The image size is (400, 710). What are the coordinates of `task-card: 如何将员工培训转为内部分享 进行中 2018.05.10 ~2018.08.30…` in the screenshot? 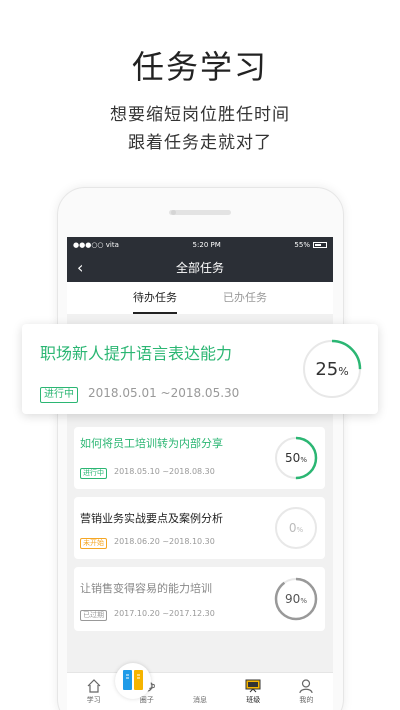 It's located at (199, 458).